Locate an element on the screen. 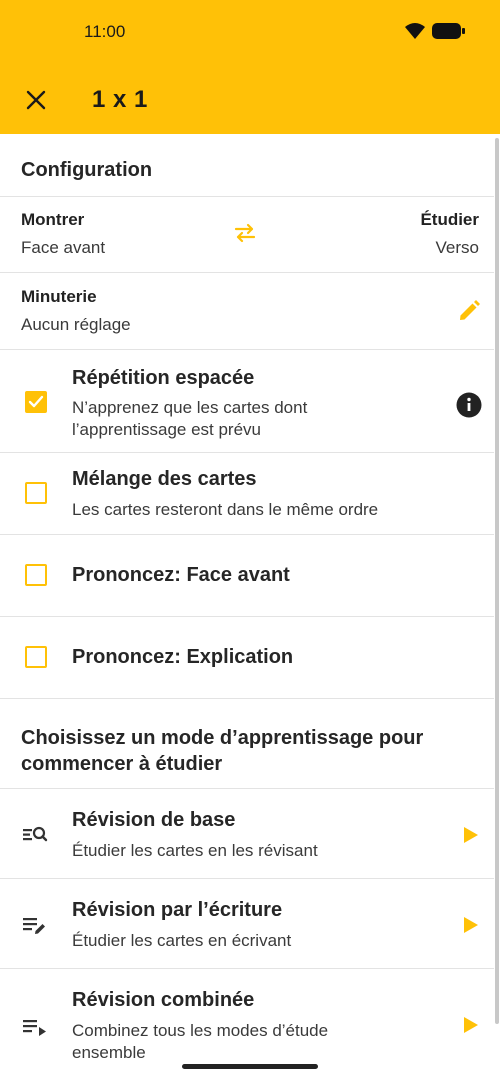  list-play-icon is located at coordinates (34, 1028).